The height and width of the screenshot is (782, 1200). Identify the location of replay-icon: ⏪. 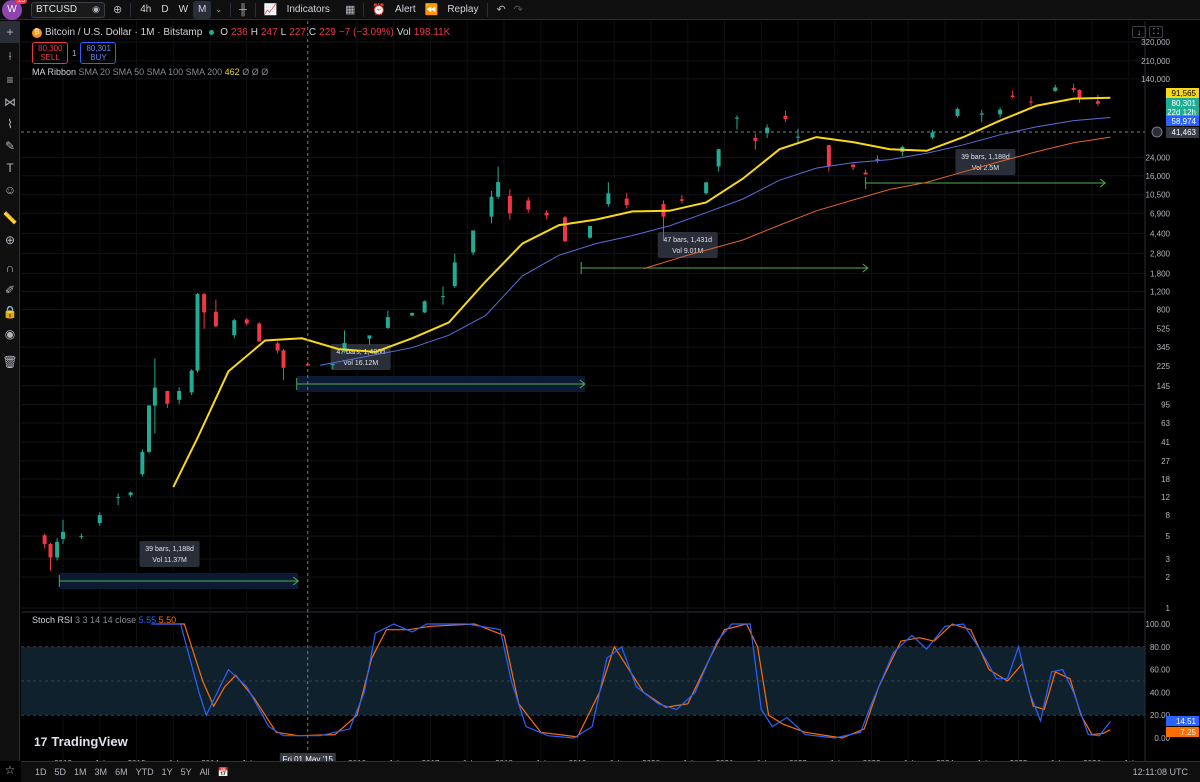
(432, 9).